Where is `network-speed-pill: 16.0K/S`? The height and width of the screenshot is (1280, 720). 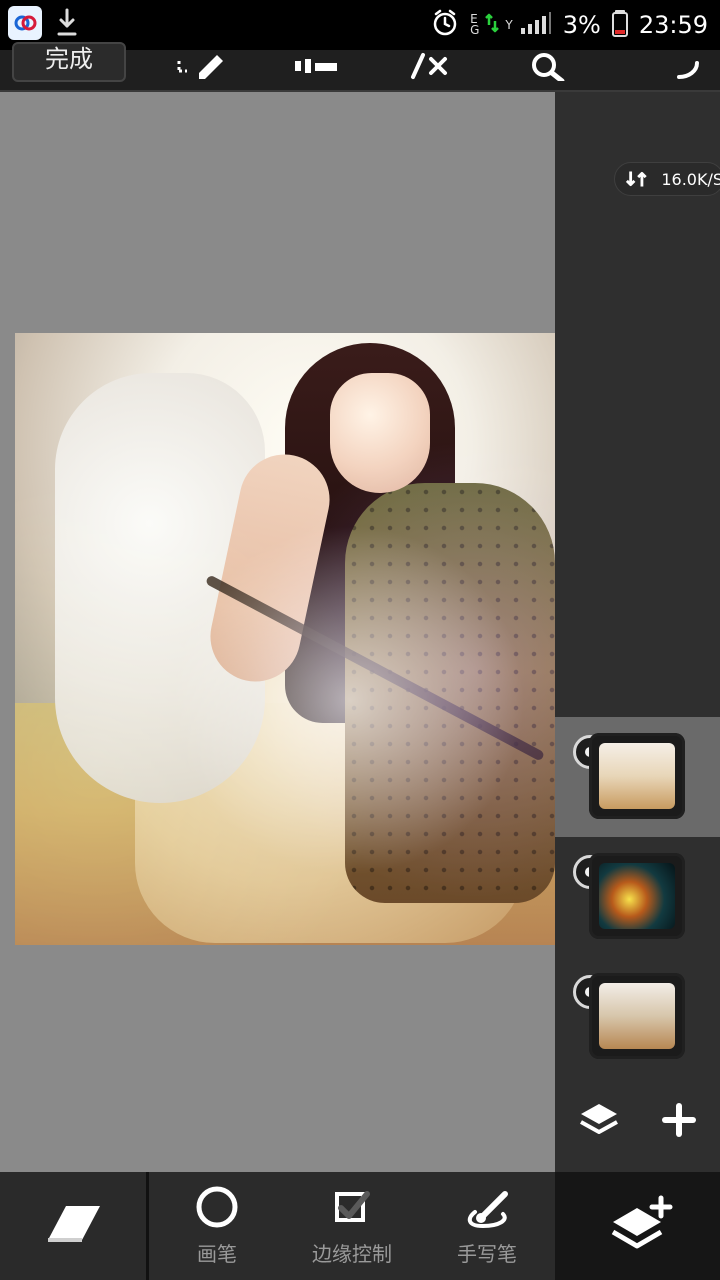 network-speed-pill: 16.0K/S is located at coordinates (667, 179).